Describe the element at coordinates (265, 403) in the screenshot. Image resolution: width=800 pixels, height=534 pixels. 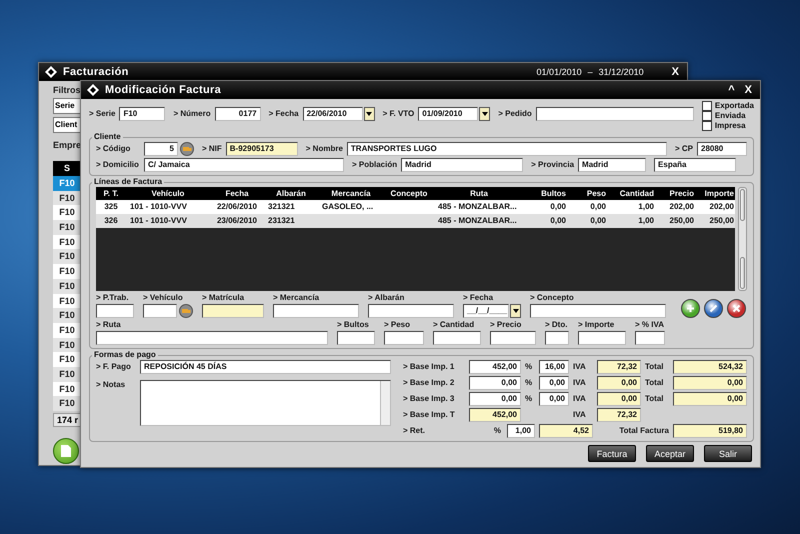
I see `notes-field` at that location.